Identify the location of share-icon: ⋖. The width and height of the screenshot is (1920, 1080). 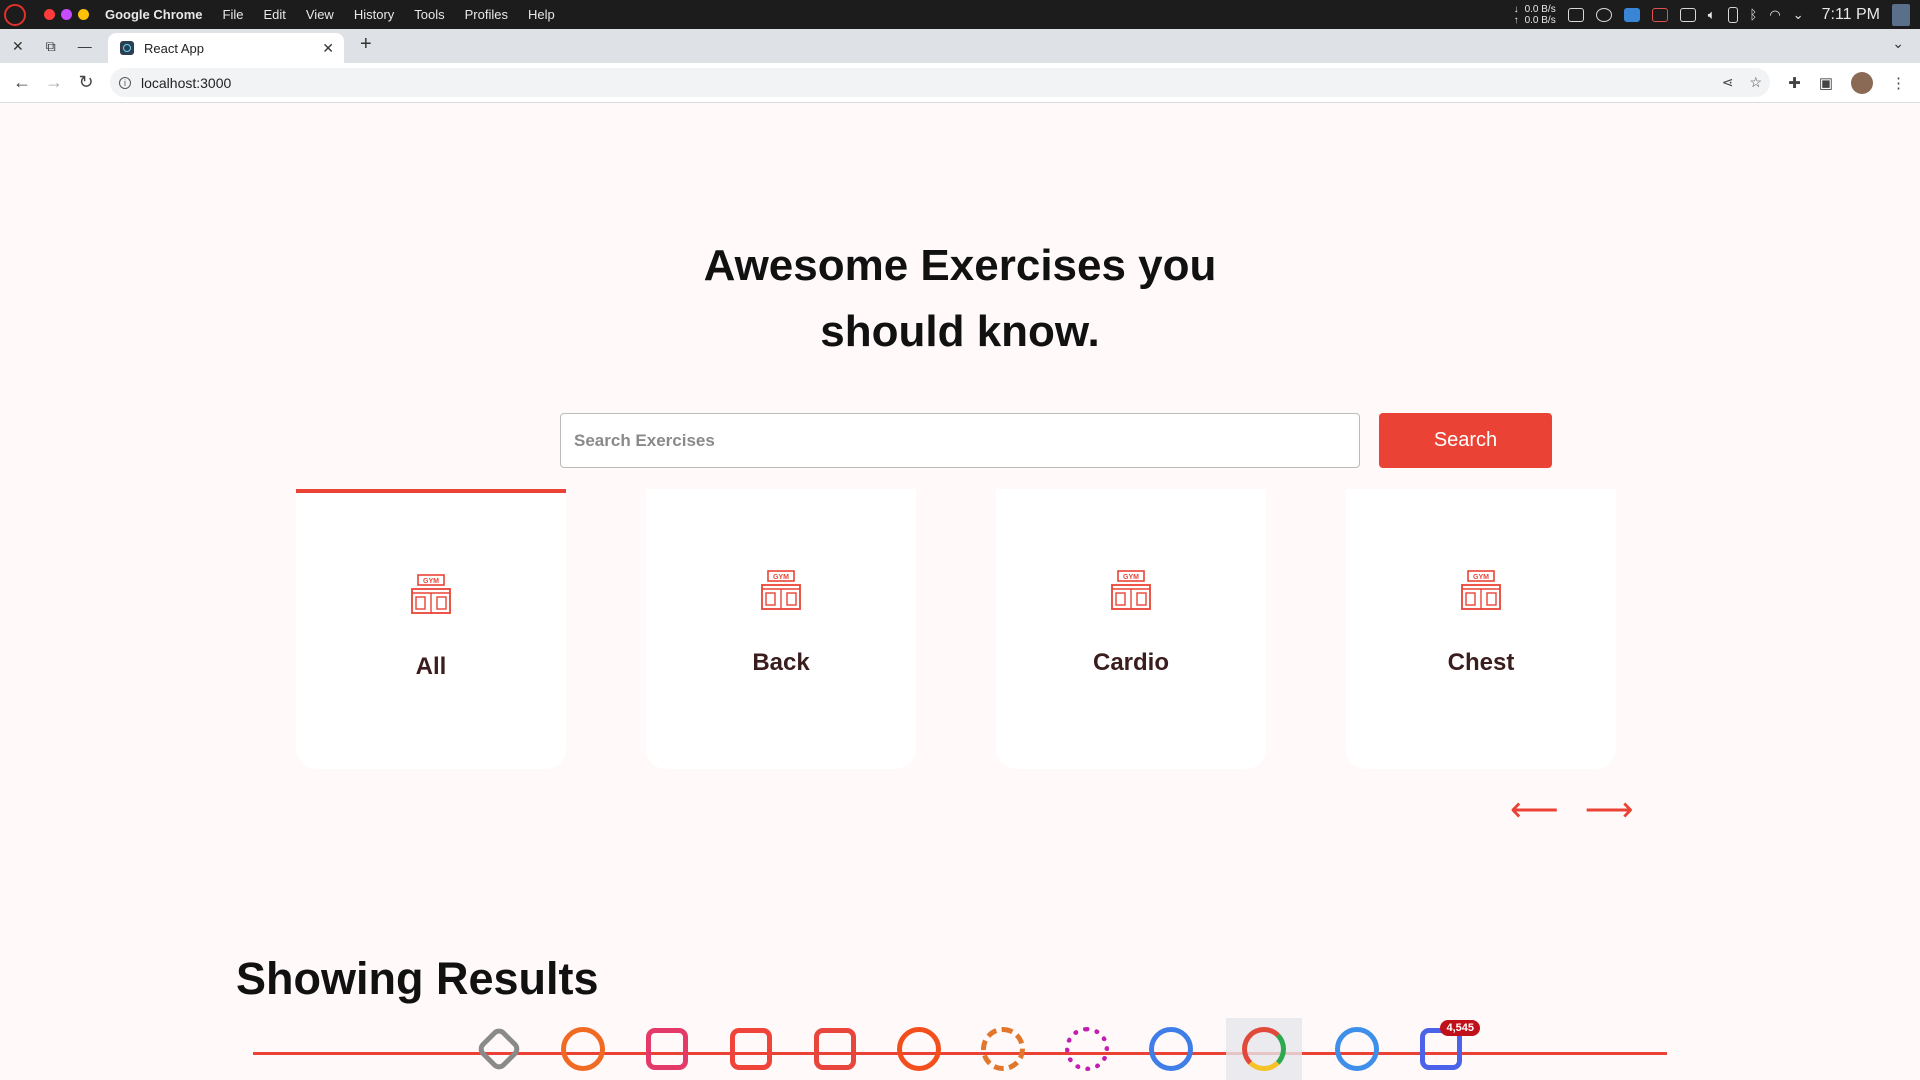
(1728, 82).